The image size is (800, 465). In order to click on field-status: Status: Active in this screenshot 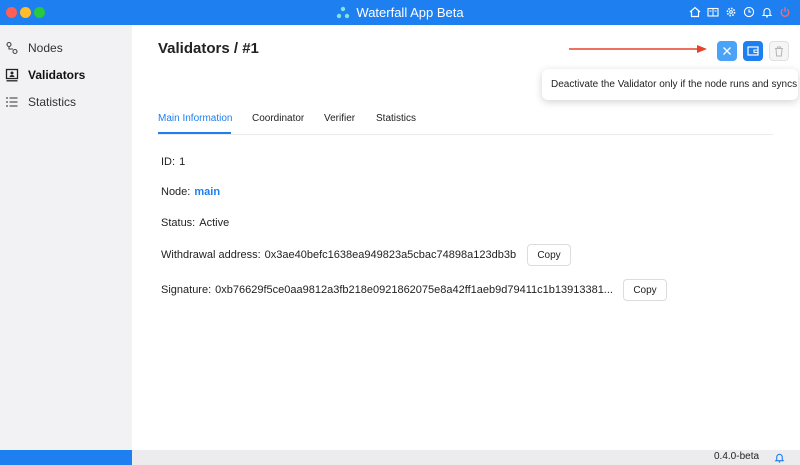, I will do `click(195, 223)`.